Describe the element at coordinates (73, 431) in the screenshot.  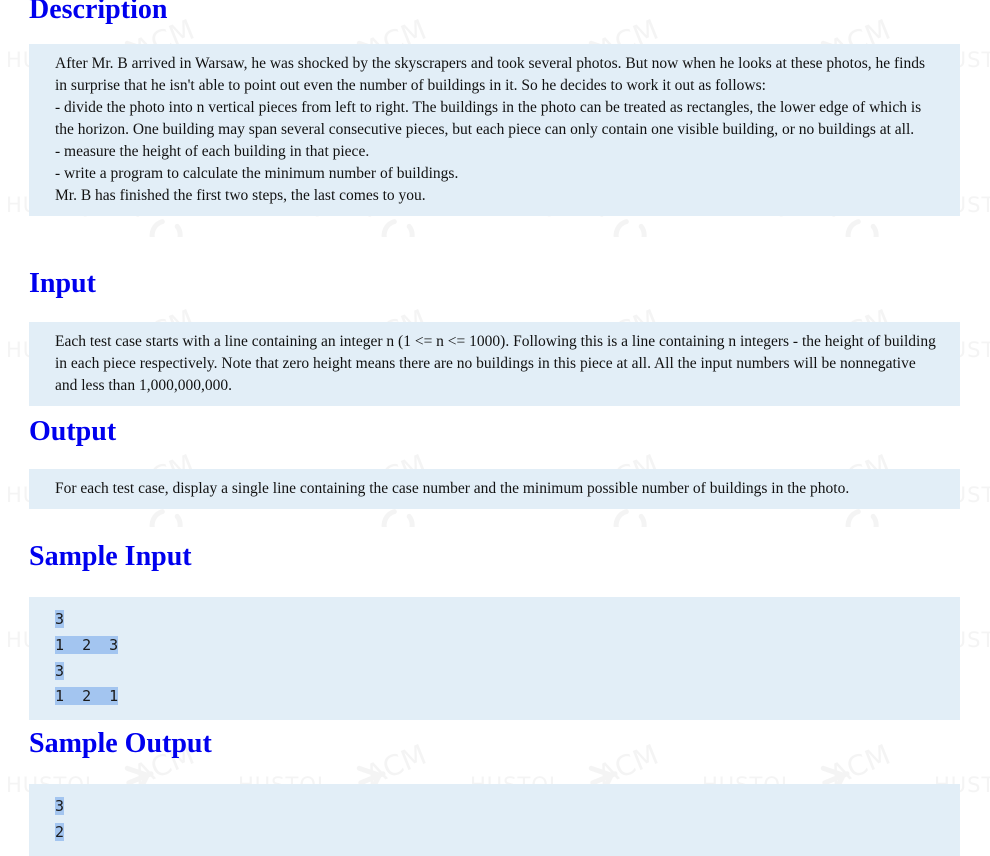
I see `section-title-output: Output` at that location.